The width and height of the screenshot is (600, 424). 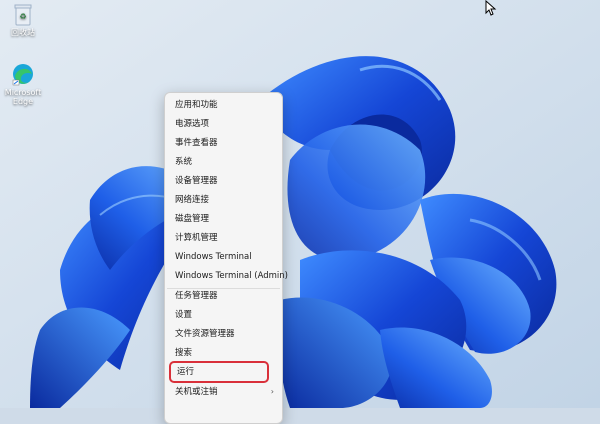 I want to click on menu-item-computer-management: 计算机管理, so click(x=223, y=238).